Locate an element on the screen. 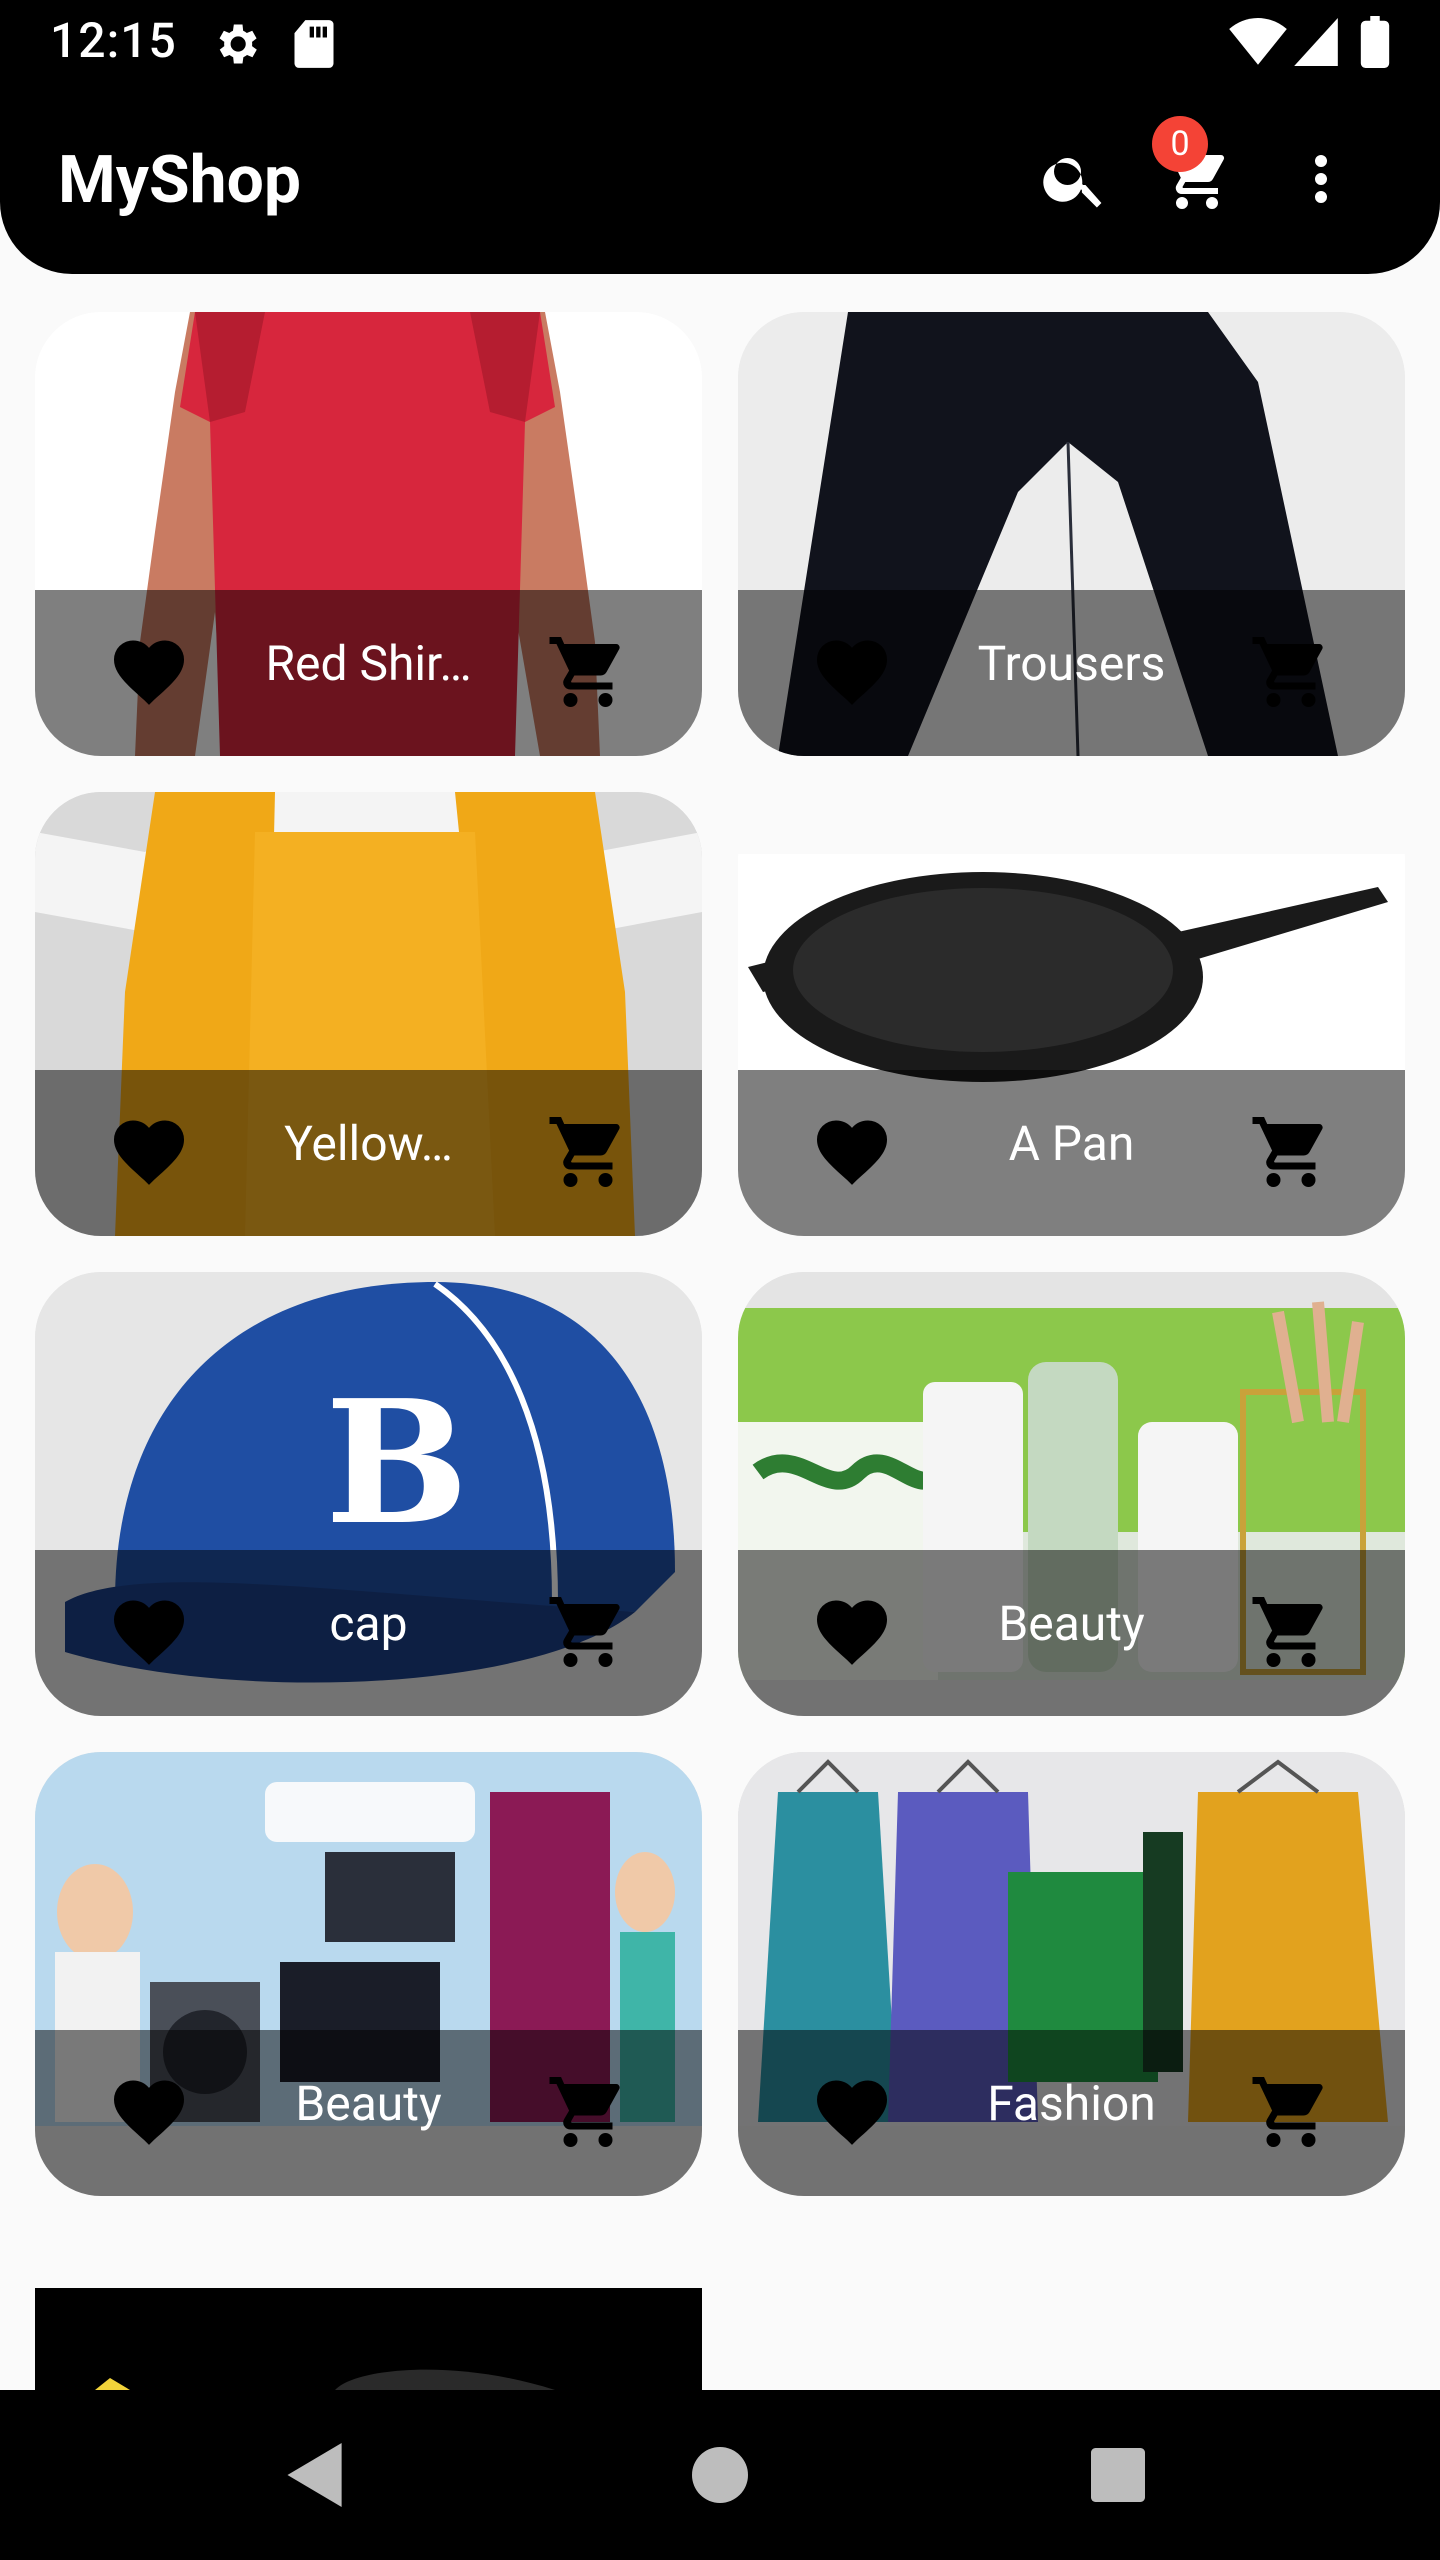  back-icon is located at coordinates (314, 2475).